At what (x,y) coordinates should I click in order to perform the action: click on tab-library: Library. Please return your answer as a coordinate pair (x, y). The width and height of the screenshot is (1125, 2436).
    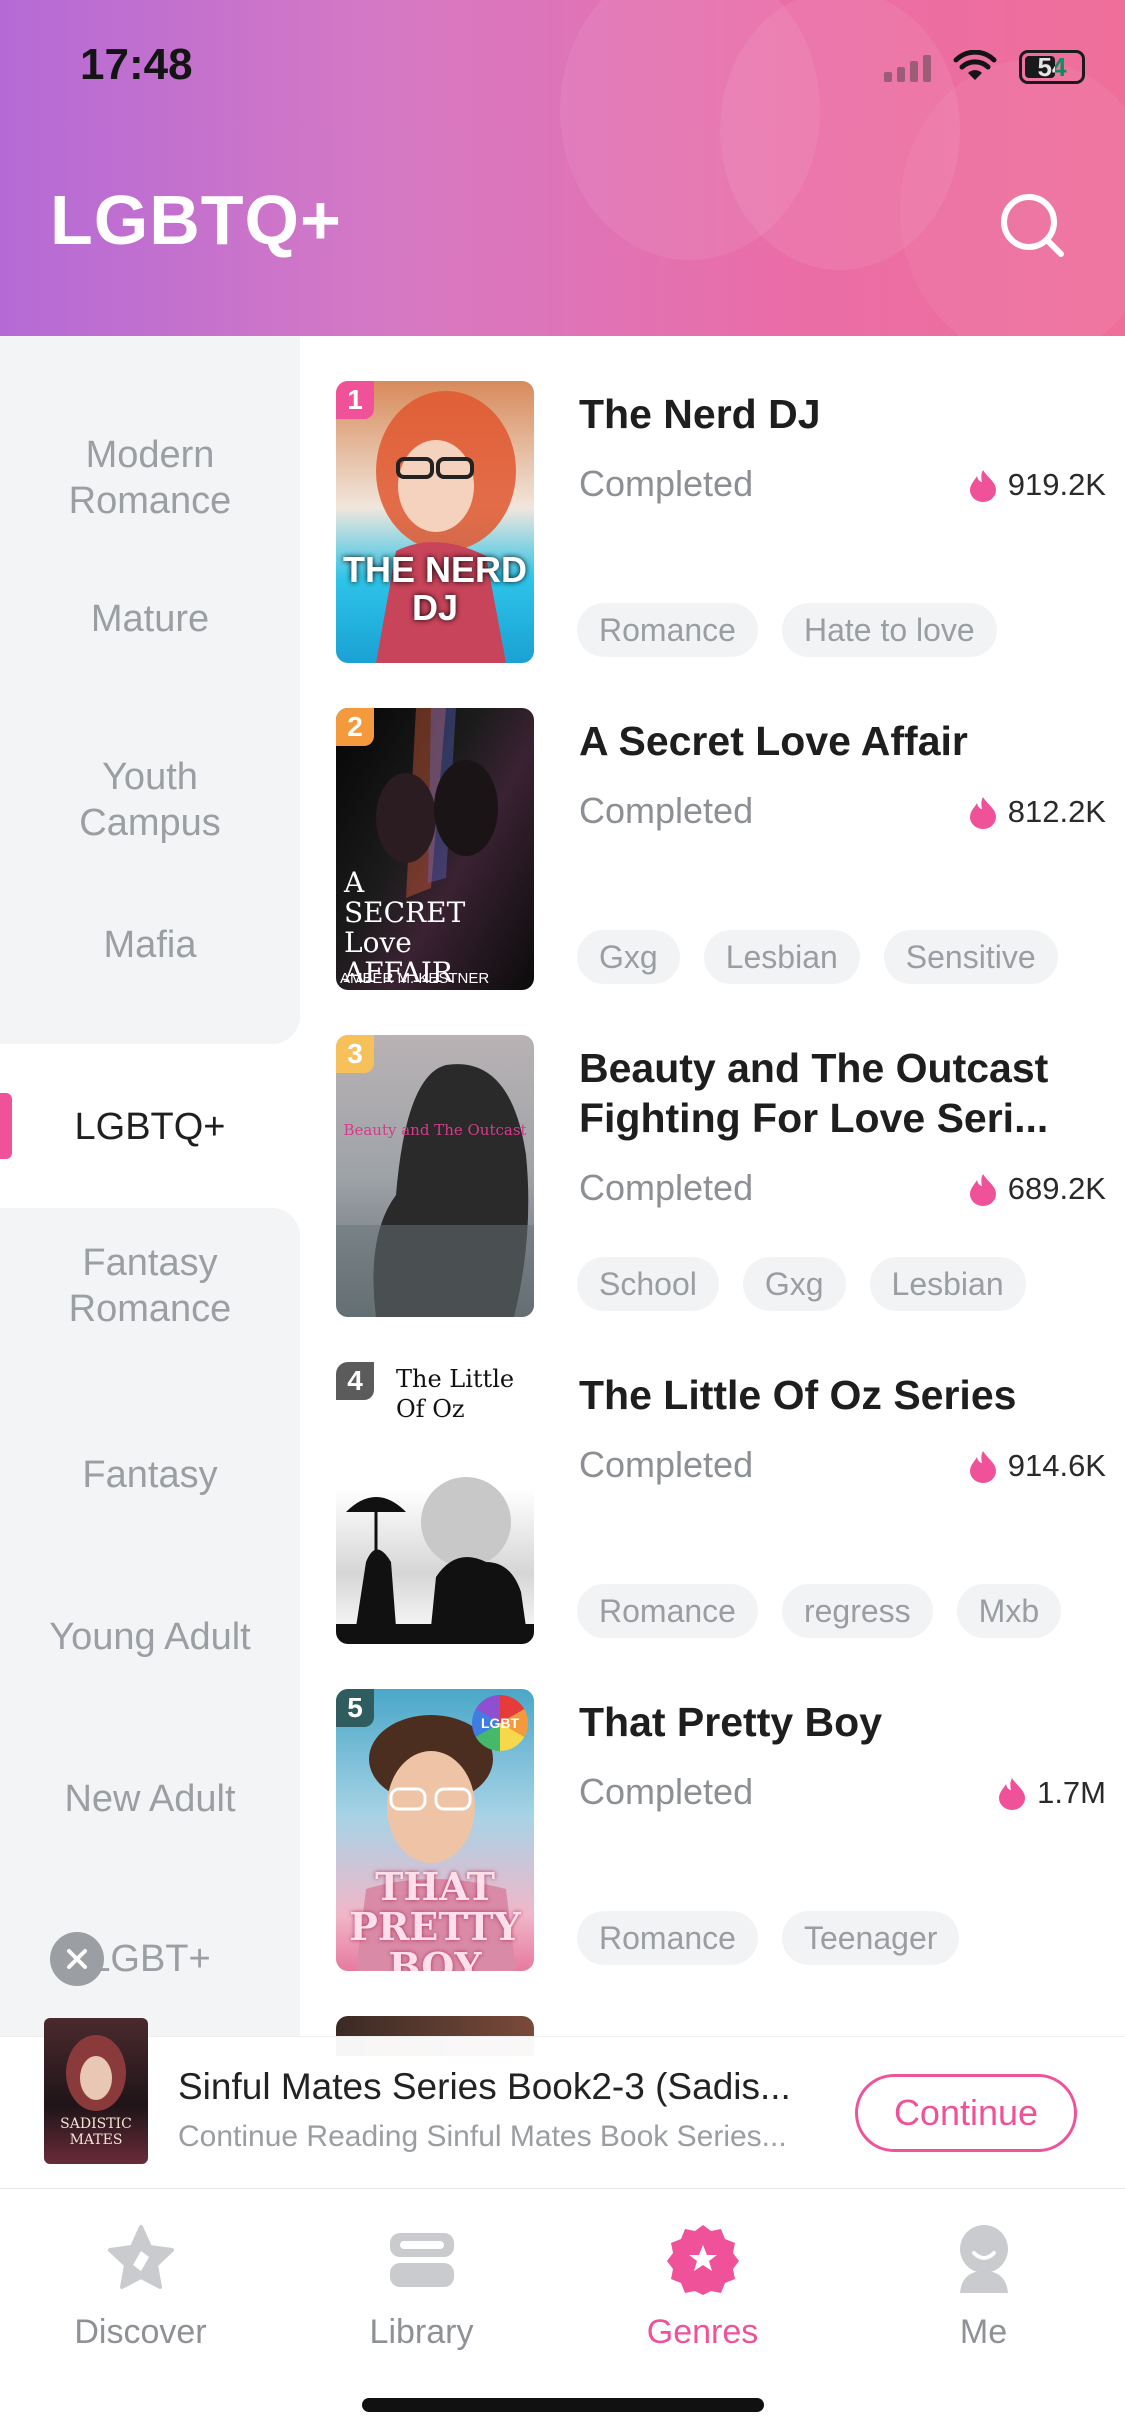
    Looking at the image, I should click on (421, 2284).